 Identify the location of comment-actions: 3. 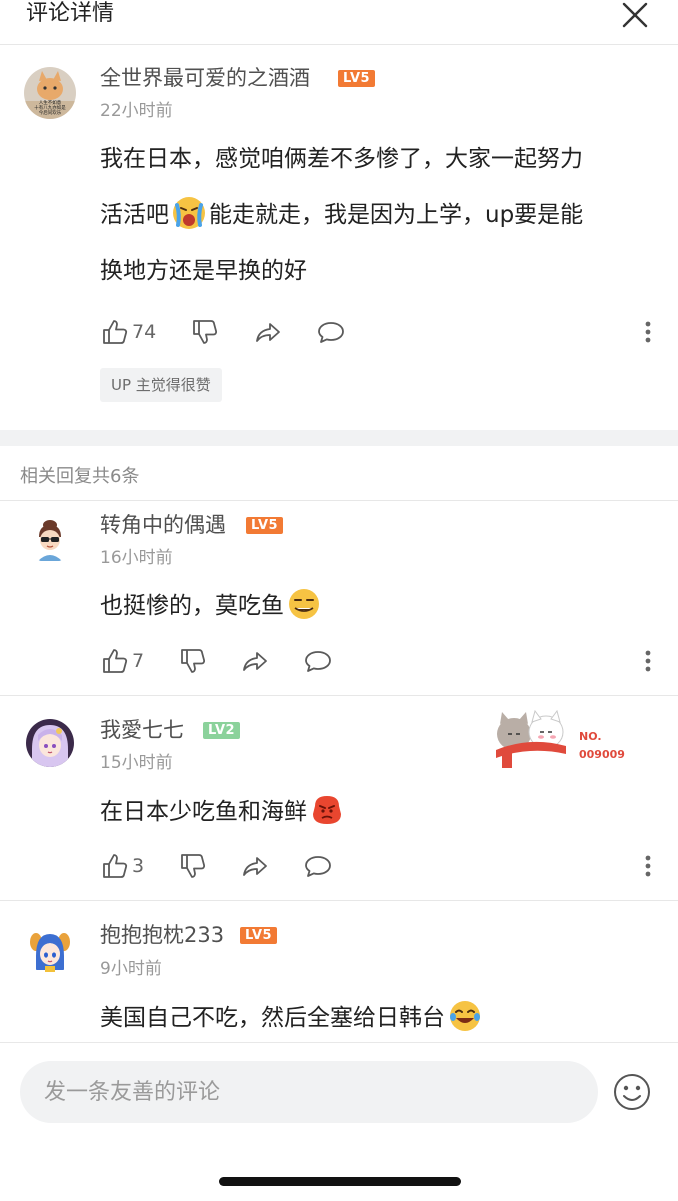
(380, 866).